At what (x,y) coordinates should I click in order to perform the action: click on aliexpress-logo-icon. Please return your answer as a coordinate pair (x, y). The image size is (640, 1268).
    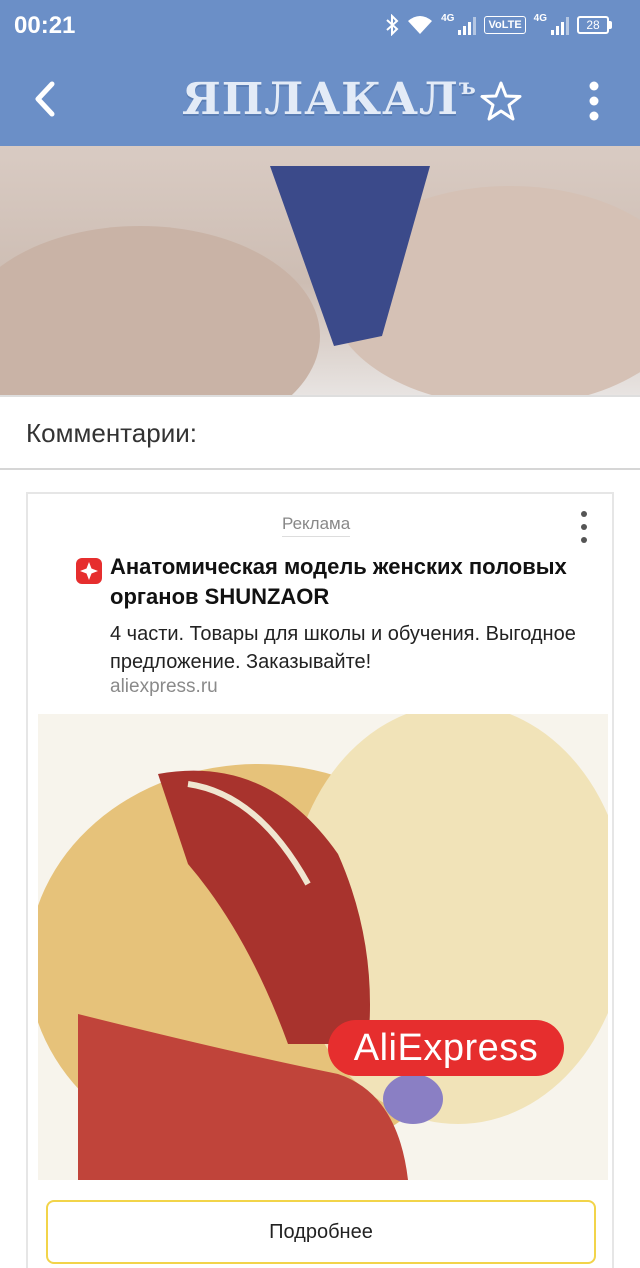
    Looking at the image, I should click on (89, 571).